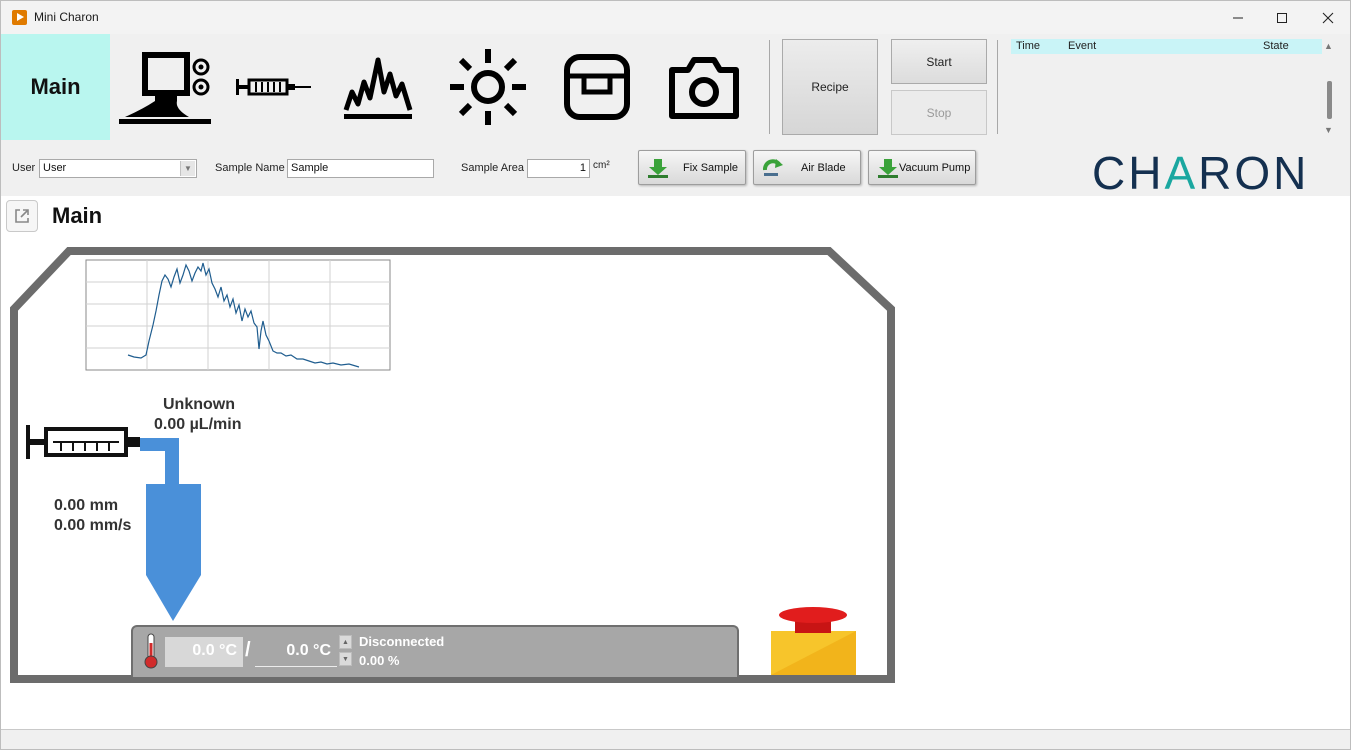  What do you see at coordinates (379, 660) in the screenshot?
I see `power-percent: 0.00 %` at bounding box center [379, 660].